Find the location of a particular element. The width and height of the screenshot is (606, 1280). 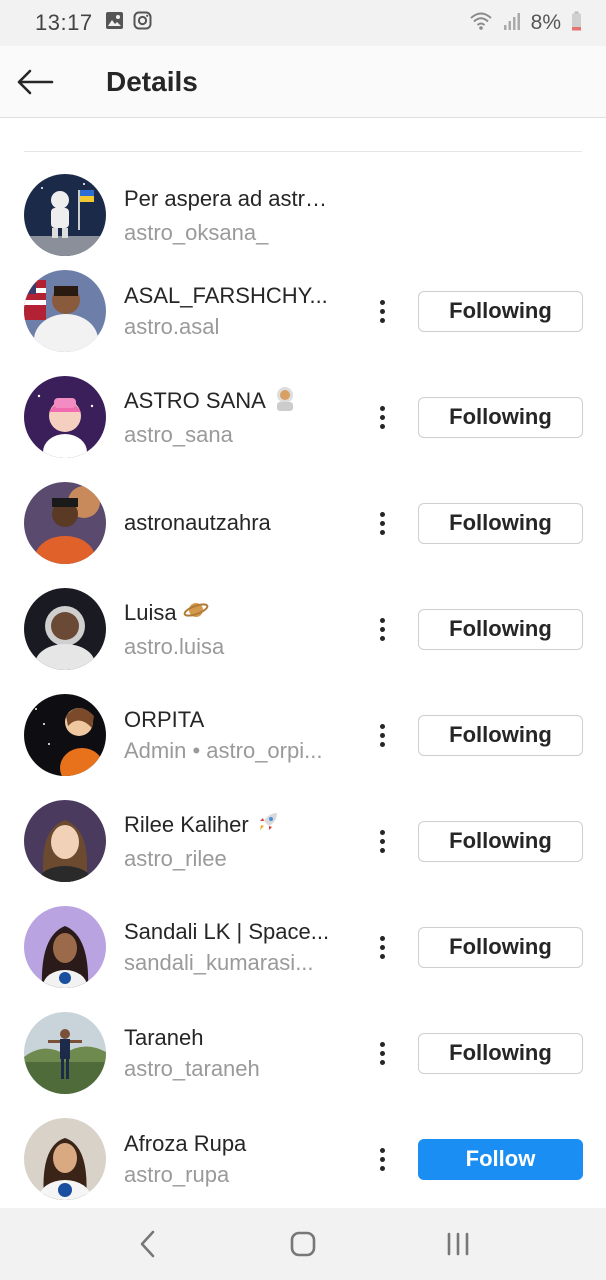

back-arrow-icon is located at coordinates (35, 81).